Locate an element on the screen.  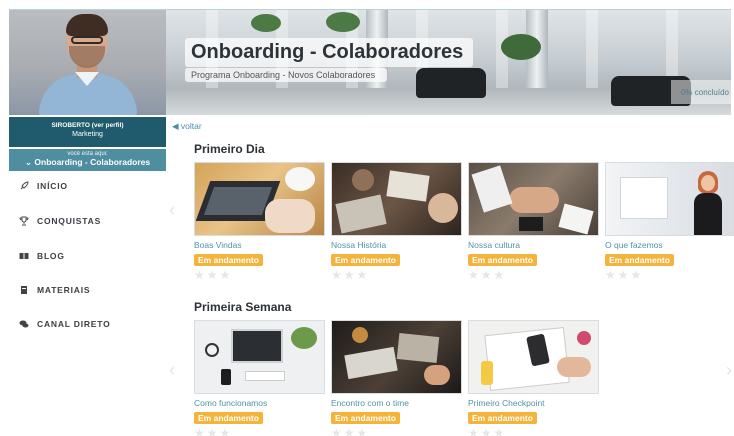
course-card: O que fazemos Em andamento ★★★ is located at coordinates (669, 222).